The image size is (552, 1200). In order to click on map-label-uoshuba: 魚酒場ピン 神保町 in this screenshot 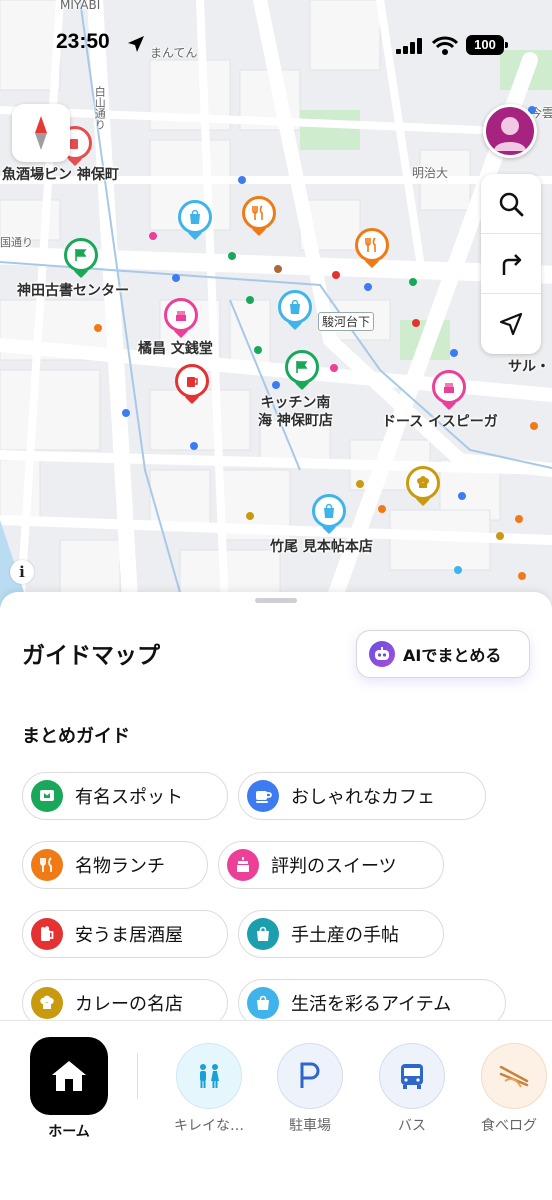, I will do `click(60, 175)`.